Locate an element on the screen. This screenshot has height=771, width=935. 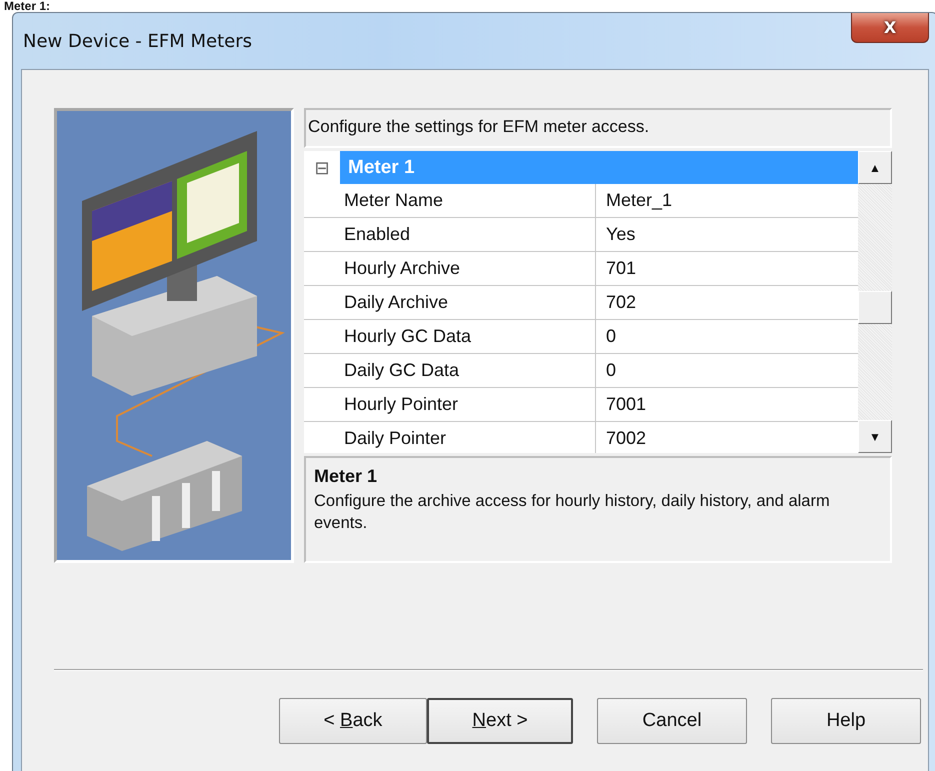
property-name: Hourly Archive is located at coordinates (450, 268).